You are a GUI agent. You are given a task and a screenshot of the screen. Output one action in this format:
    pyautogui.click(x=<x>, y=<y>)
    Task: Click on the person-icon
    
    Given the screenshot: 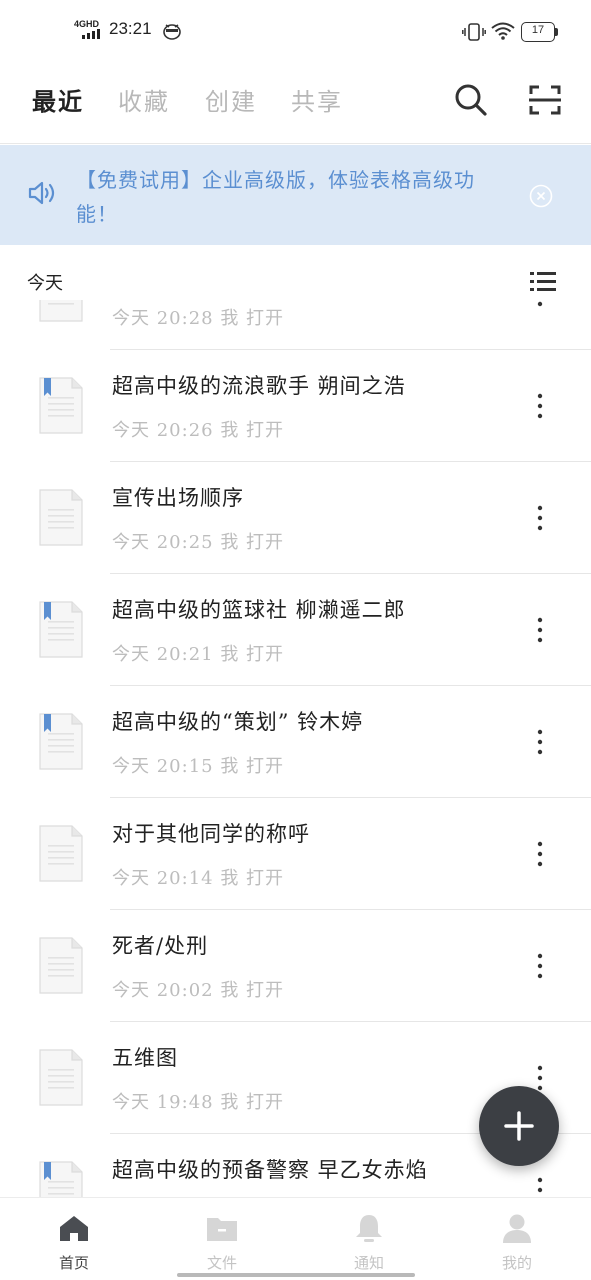 What is the action you would take?
    pyautogui.click(x=517, y=1228)
    